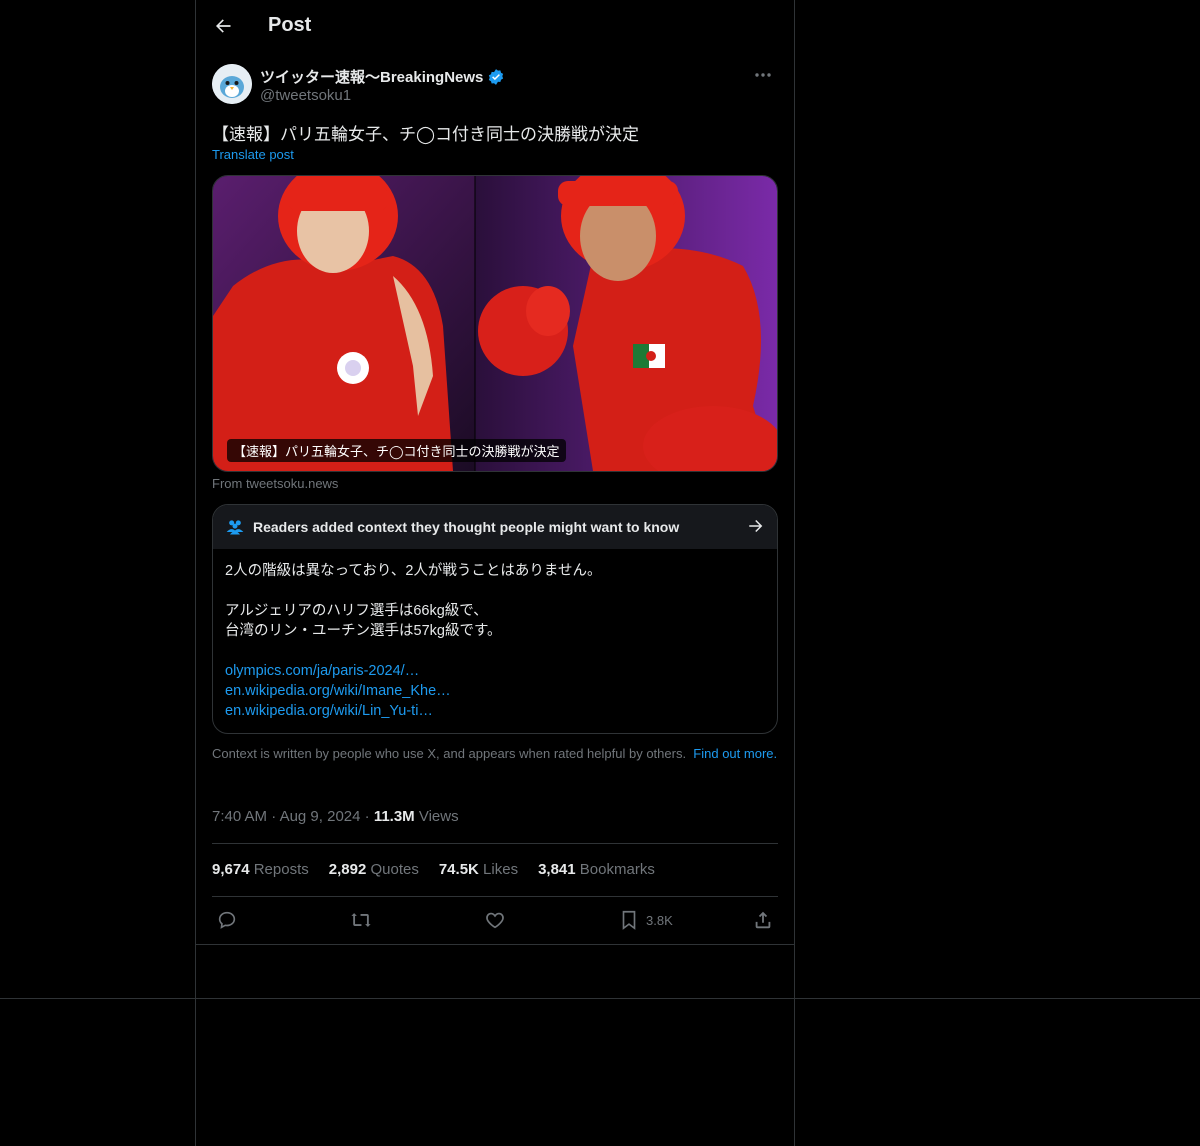 The height and width of the screenshot is (1146, 1200). What do you see at coordinates (495, 26) in the screenshot?
I see `page-header: Post` at bounding box center [495, 26].